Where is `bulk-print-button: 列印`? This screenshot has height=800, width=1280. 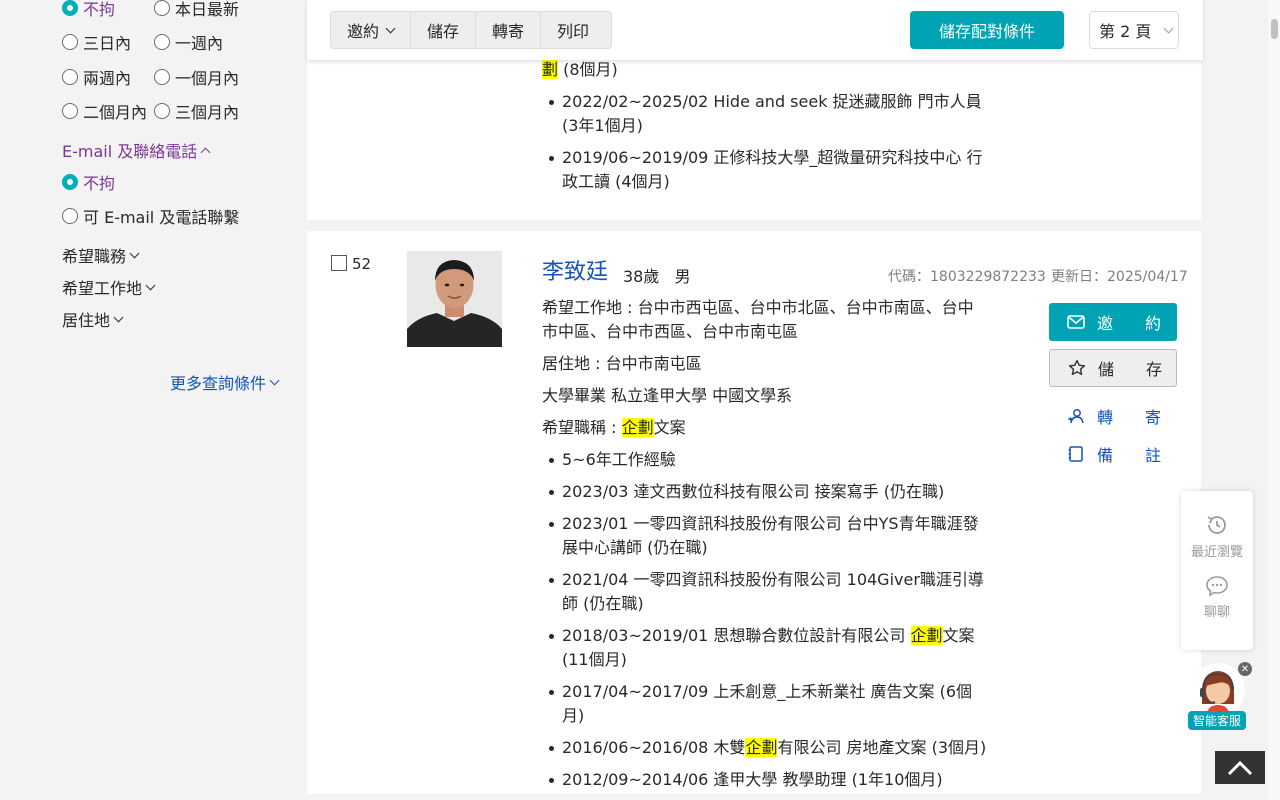
bulk-print-button: 列印 is located at coordinates (573, 30).